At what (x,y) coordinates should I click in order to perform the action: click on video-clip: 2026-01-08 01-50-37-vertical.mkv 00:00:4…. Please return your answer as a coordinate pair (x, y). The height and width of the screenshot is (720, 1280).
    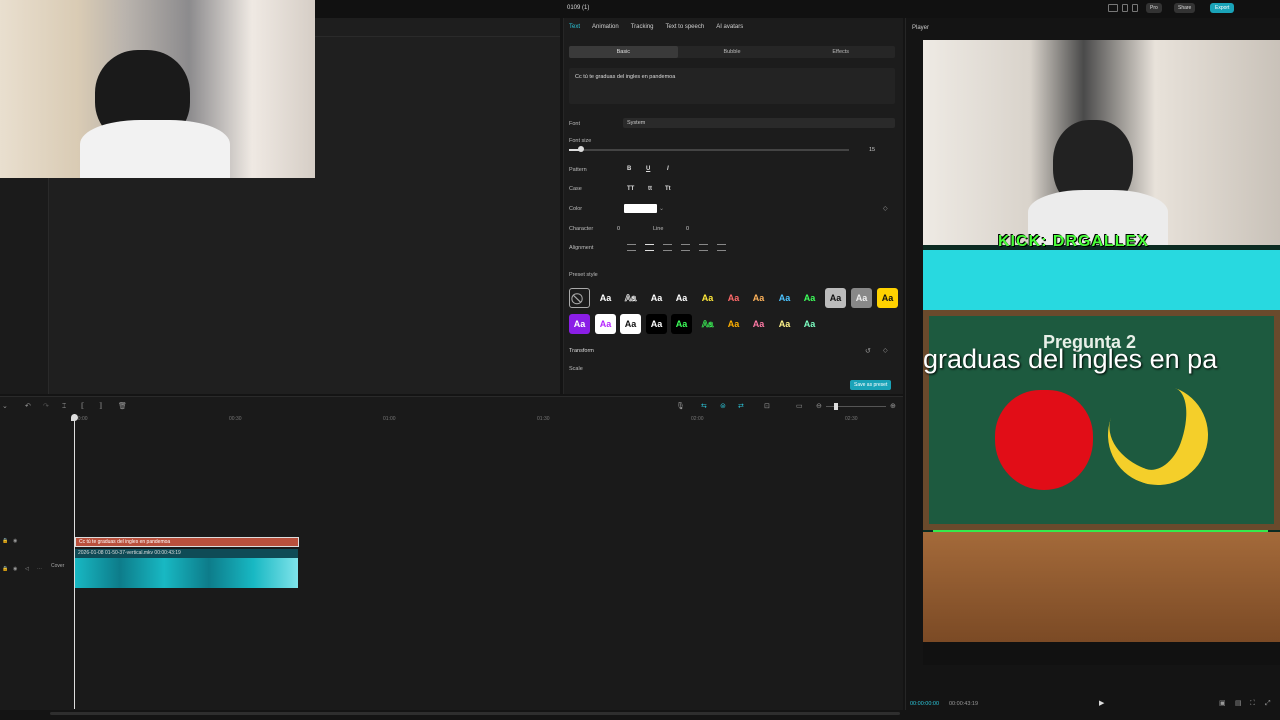
    Looking at the image, I should click on (186, 568).